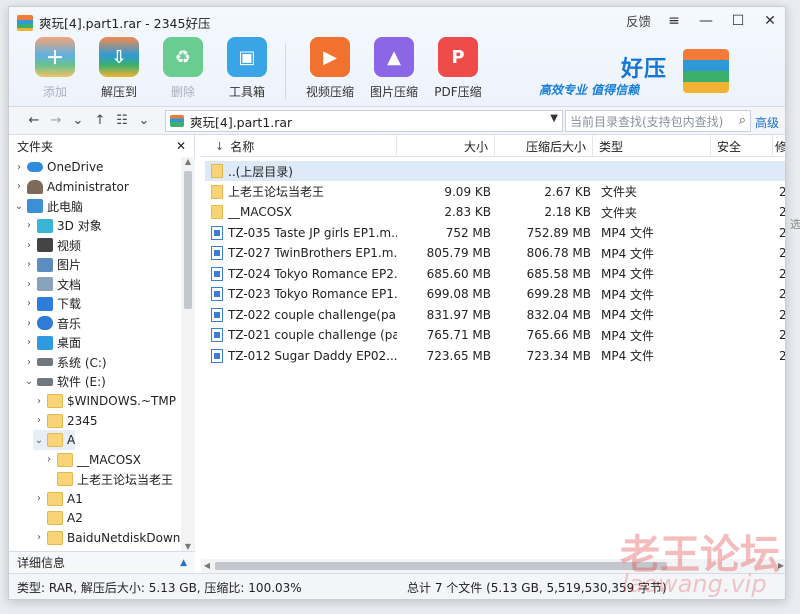  I want to click on delete-button: ♻ 删除, so click(183, 68).